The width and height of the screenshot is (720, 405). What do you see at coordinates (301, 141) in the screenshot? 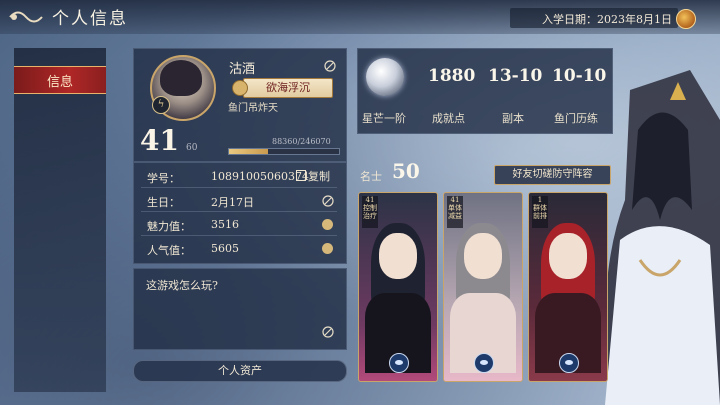
I see `exp-text: 88360/246070` at bounding box center [301, 141].